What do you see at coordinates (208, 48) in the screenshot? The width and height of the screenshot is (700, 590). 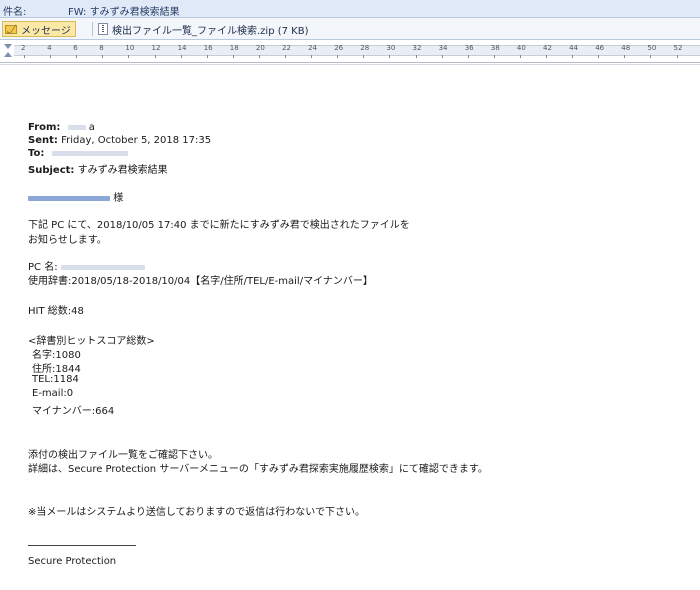 I see `ruler-tick-label: 16` at bounding box center [208, 48].